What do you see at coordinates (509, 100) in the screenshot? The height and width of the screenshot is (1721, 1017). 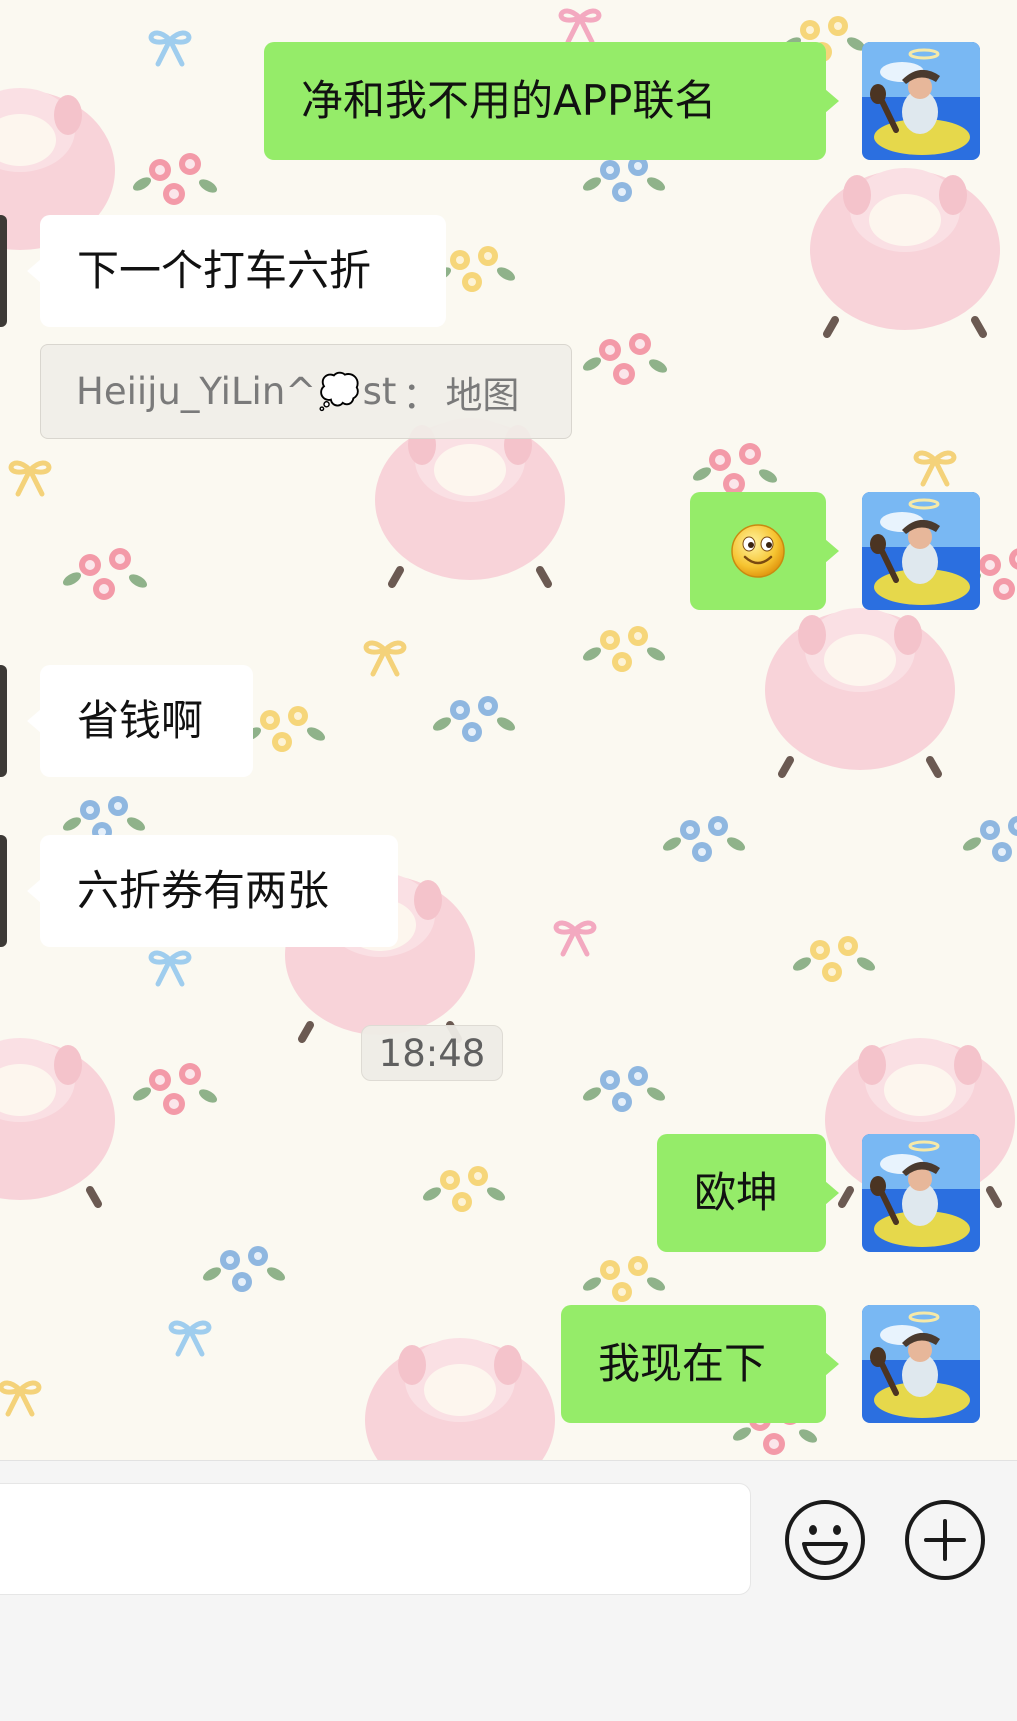 I see `message-text: 净和我不用的APP联名` at bounding box center [509, 100].